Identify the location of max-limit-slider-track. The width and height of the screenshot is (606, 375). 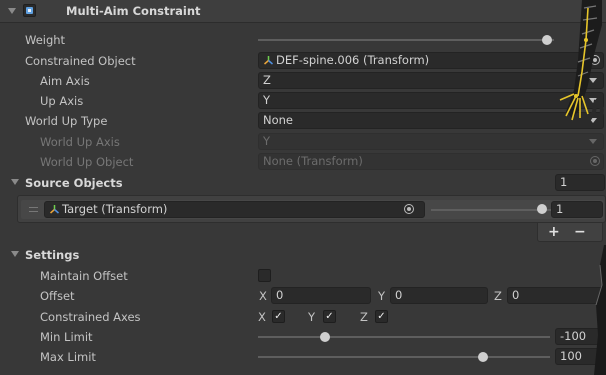
(404, 357).